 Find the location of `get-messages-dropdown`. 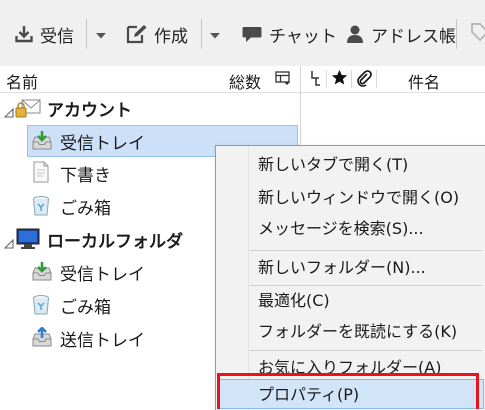

get-messages-dropdown is located at coordinates (101, 34).